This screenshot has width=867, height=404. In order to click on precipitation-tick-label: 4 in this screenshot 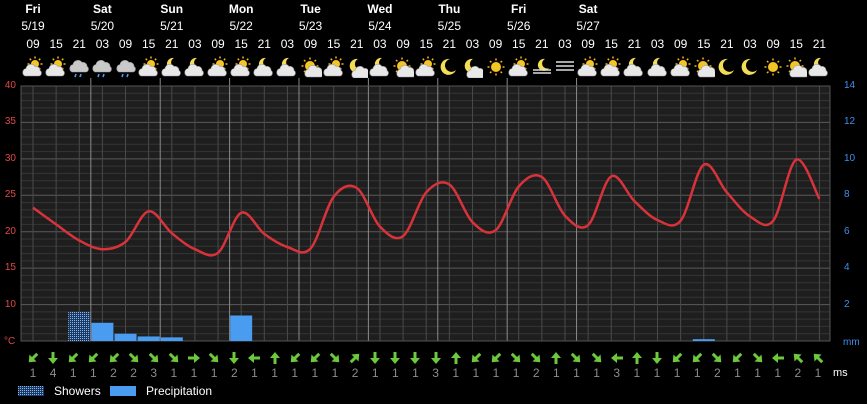, I will do `click(847, 268)`.